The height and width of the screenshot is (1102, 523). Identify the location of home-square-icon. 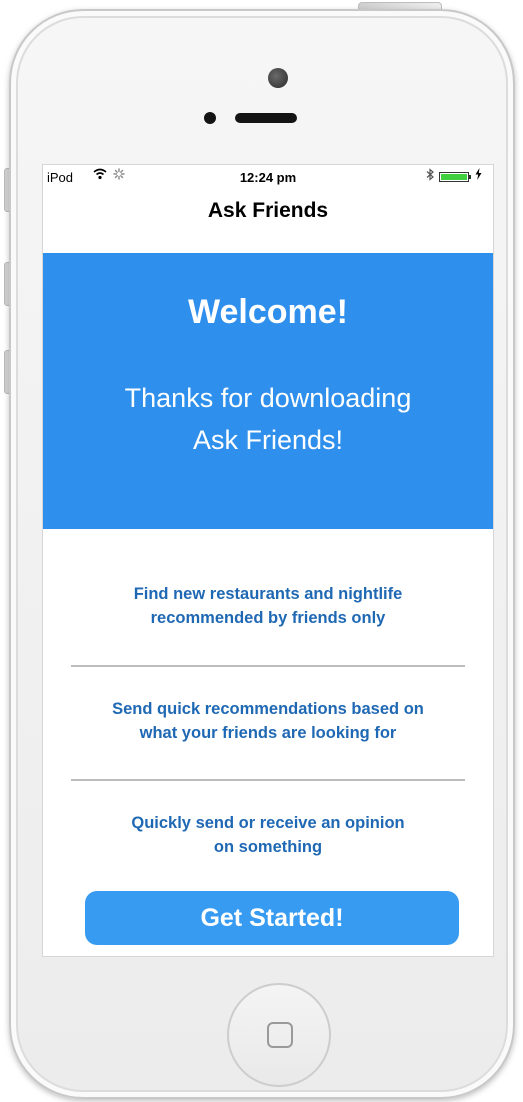
(280, 1035).